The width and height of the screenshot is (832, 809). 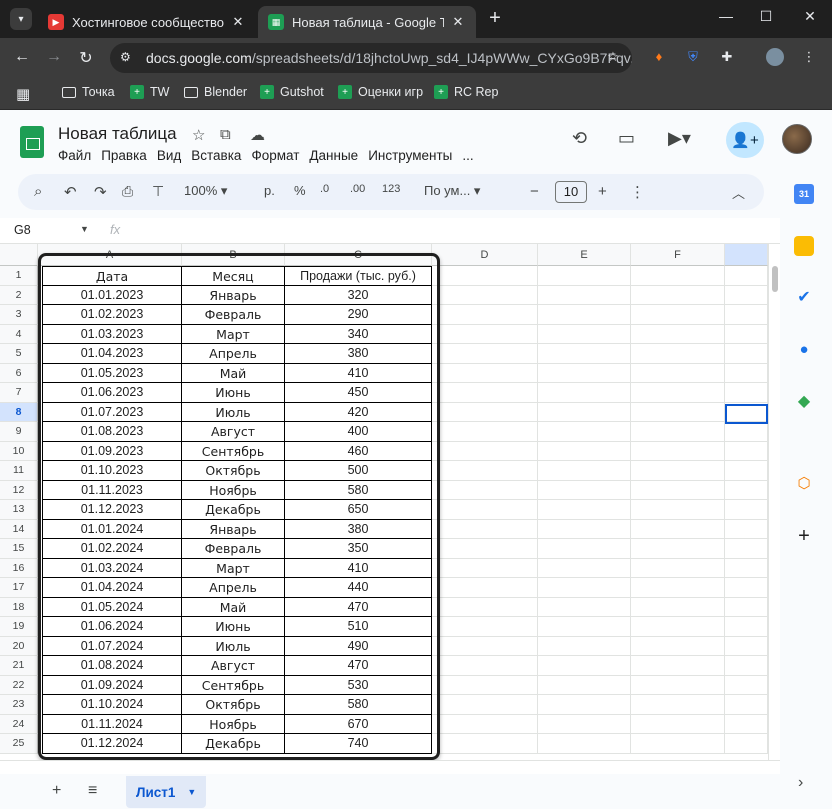 What do you see at coordinates (233, 412) in the screenshot?
I see `table-cell: Июль` at bounding box center [233, 412].